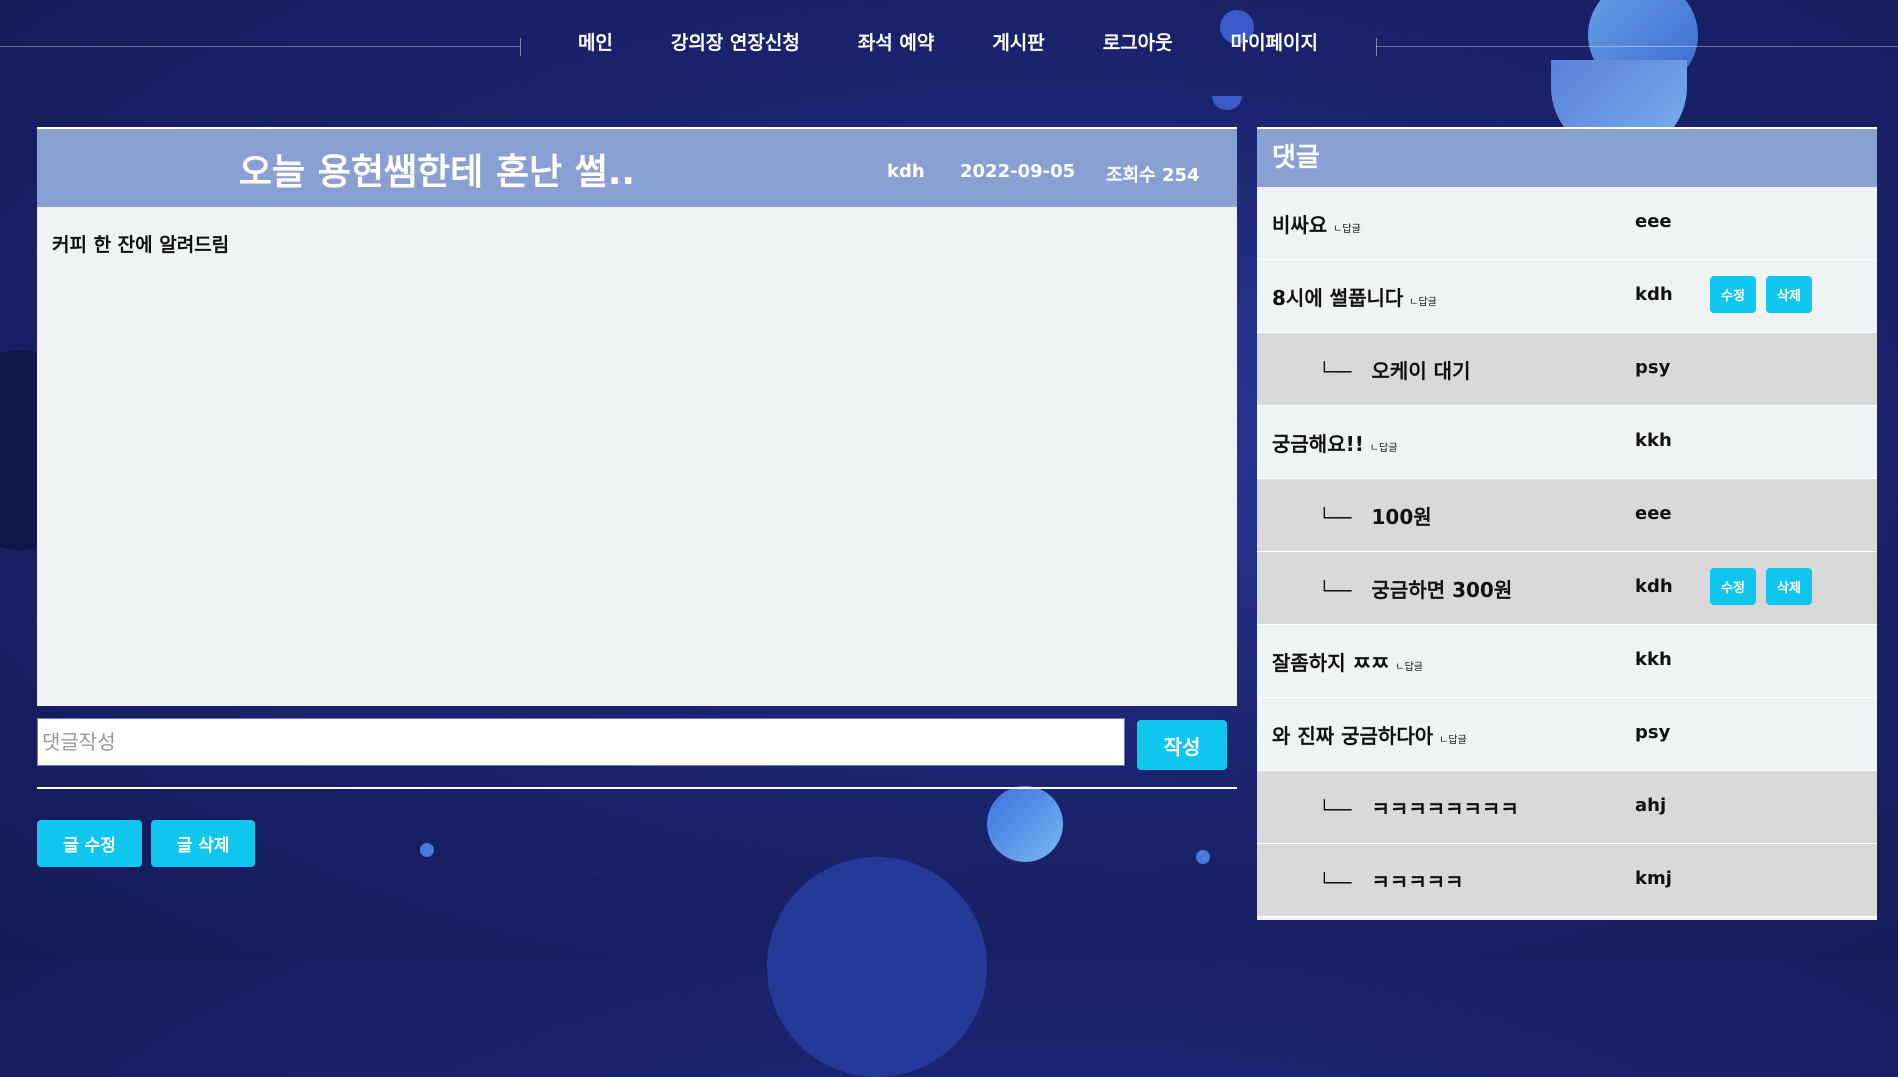 The image size is (1898, 1077). I want to click on comment-body: 와 진짜 궁금하다아, so click(1353, 736).